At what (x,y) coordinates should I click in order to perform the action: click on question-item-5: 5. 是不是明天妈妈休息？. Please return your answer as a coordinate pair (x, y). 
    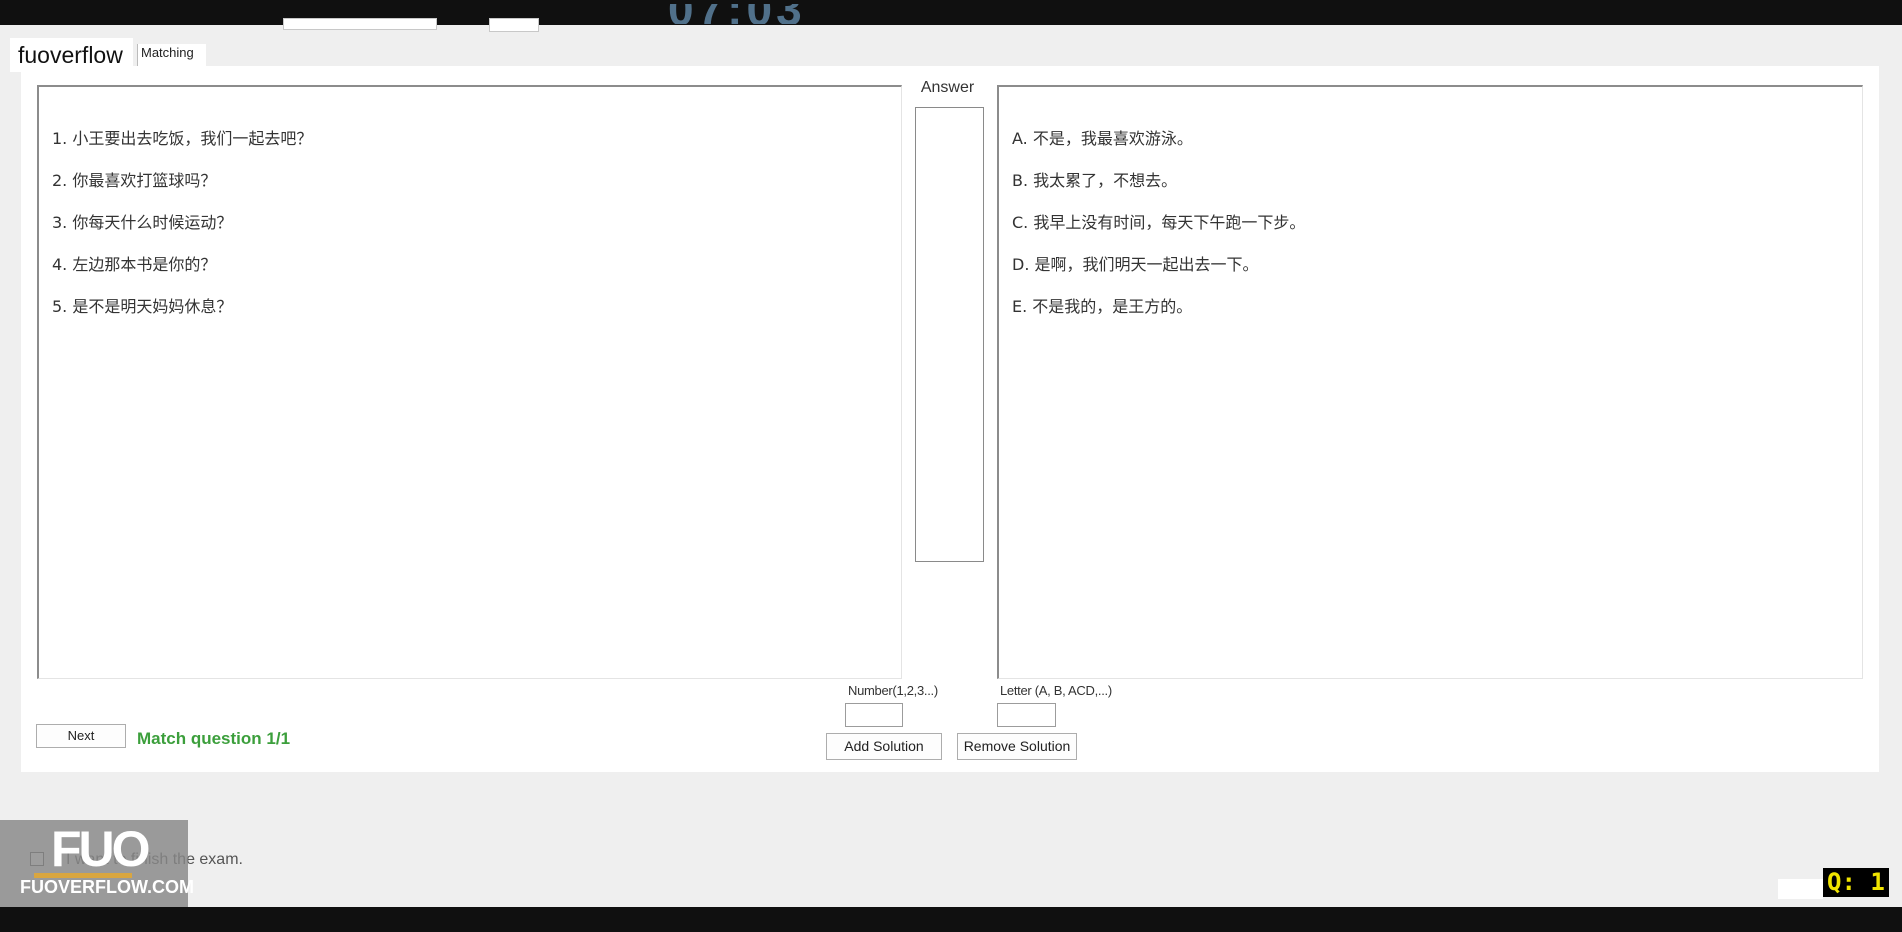
    Looking at the image, I should click on (142, 306).